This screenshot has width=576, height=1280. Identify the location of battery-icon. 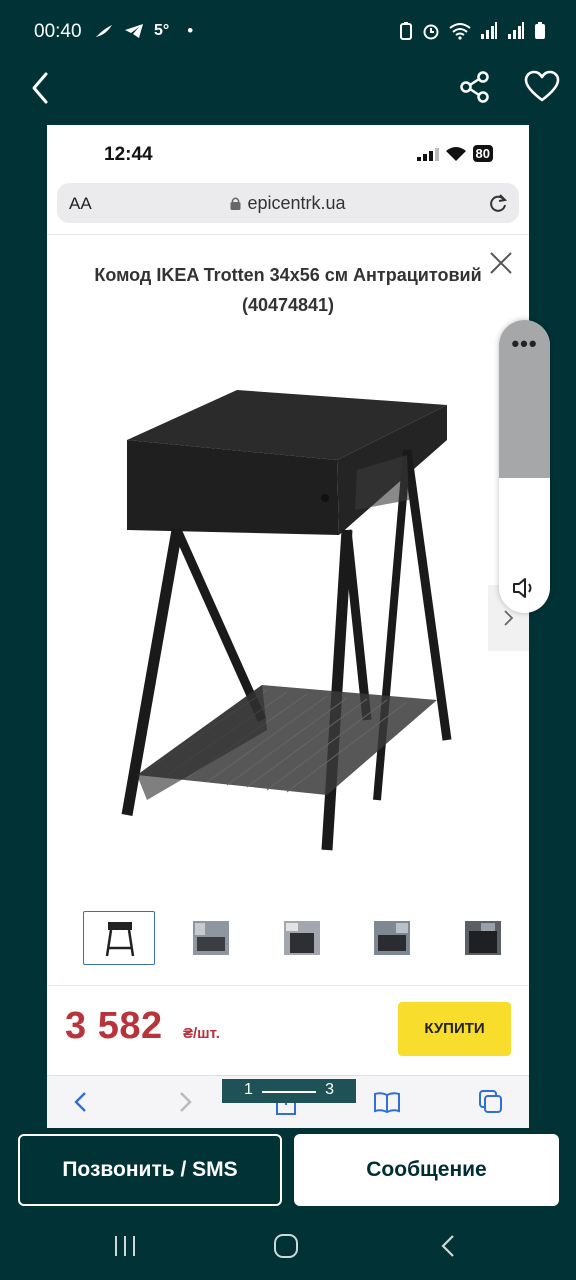
(540, 30).